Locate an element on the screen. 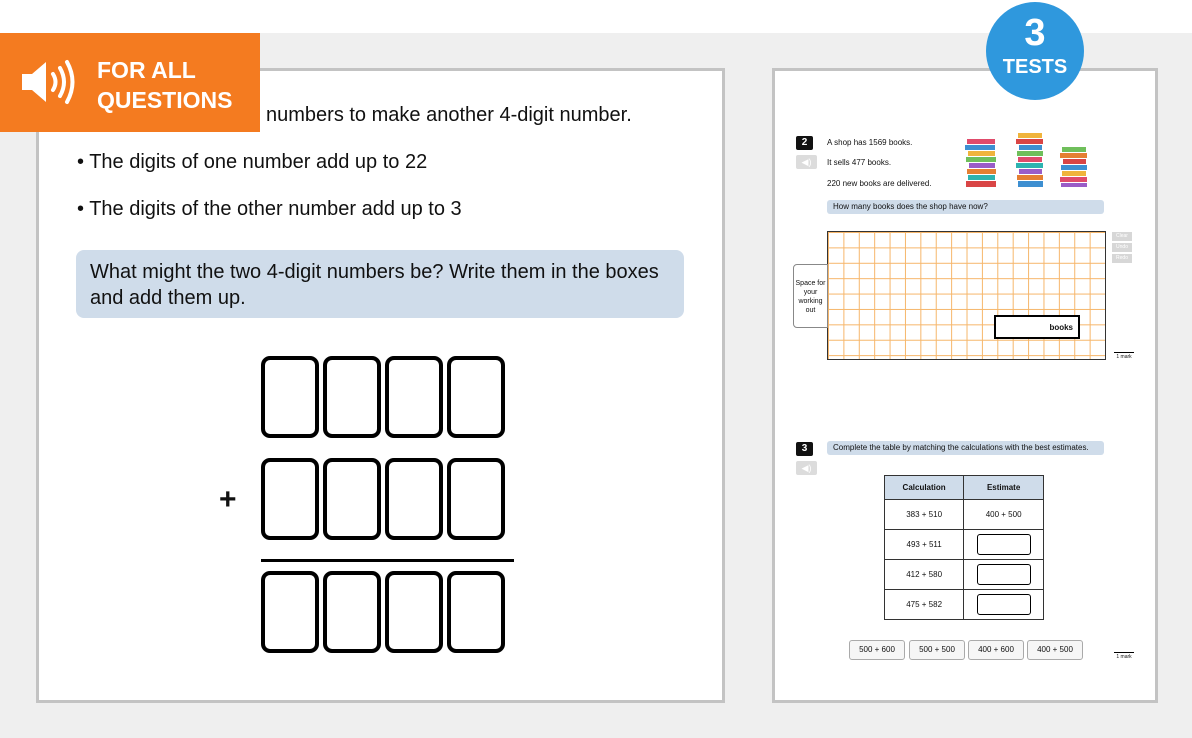 The height and width of the screenshot is (738, 1192). tests-badge: 3 TESTS is located at coordinates (1035, 51).